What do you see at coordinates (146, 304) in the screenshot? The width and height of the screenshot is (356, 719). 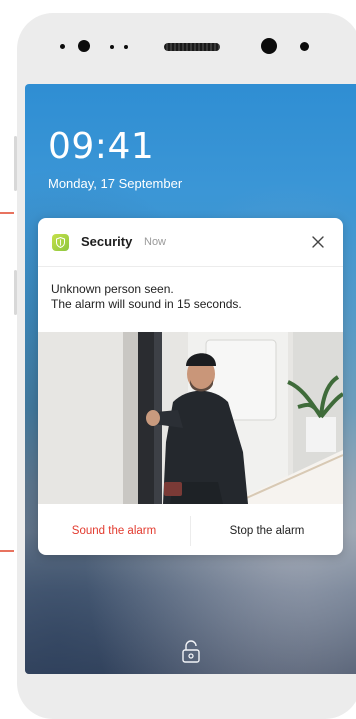 I see `notification-message-line: The alarm will sound in 15 seconds.` at bounding box center [146, 304].